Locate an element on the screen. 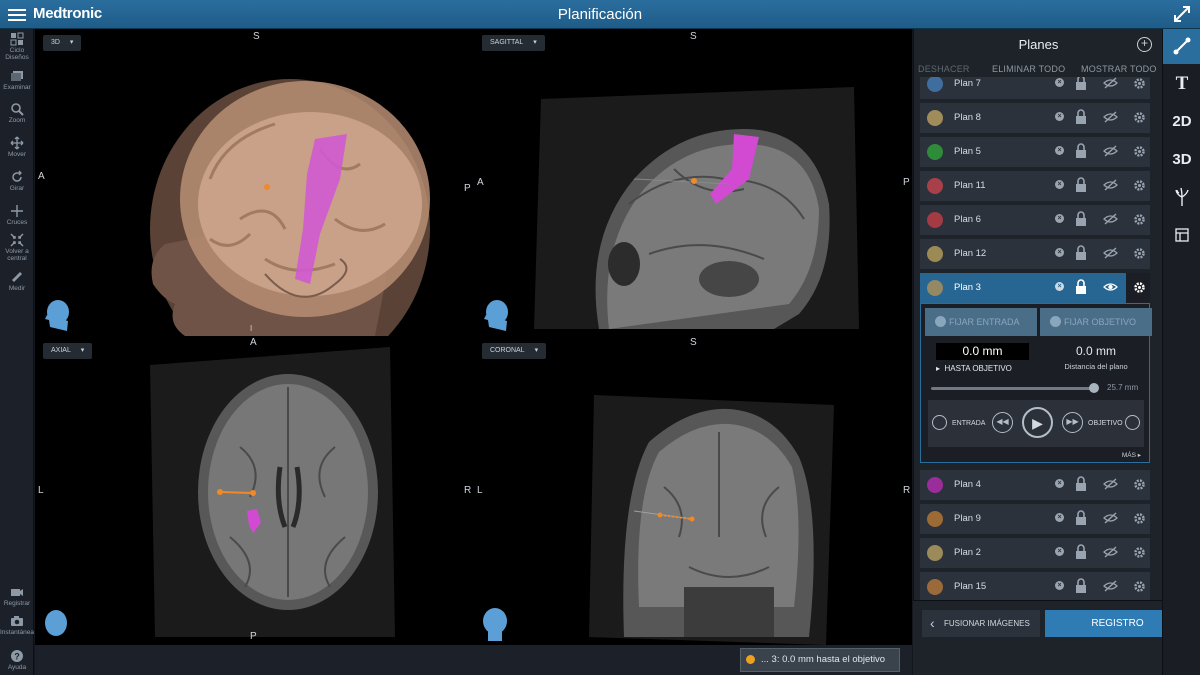 The height and width of the screenshot is (675, 1200). text-tool-button: T is located at coordinates (1181, 84).